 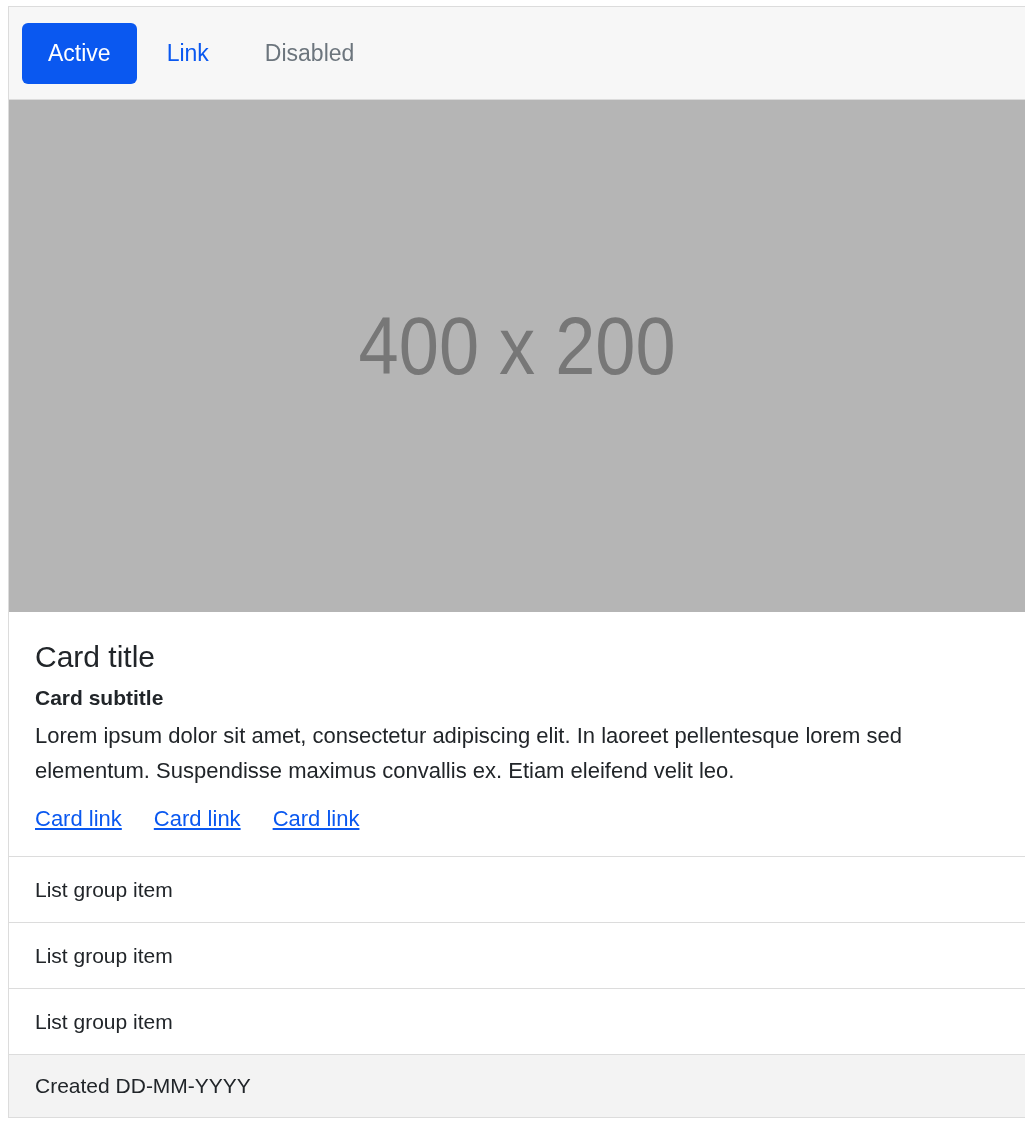 I want to click on card-subtitle: Card subtitle, so click(x=100, y=698).